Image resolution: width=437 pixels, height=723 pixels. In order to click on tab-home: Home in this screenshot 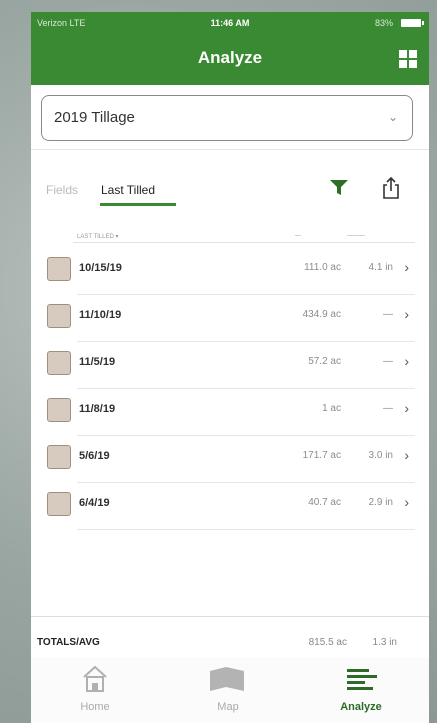, I will do `click(95, 690)`.